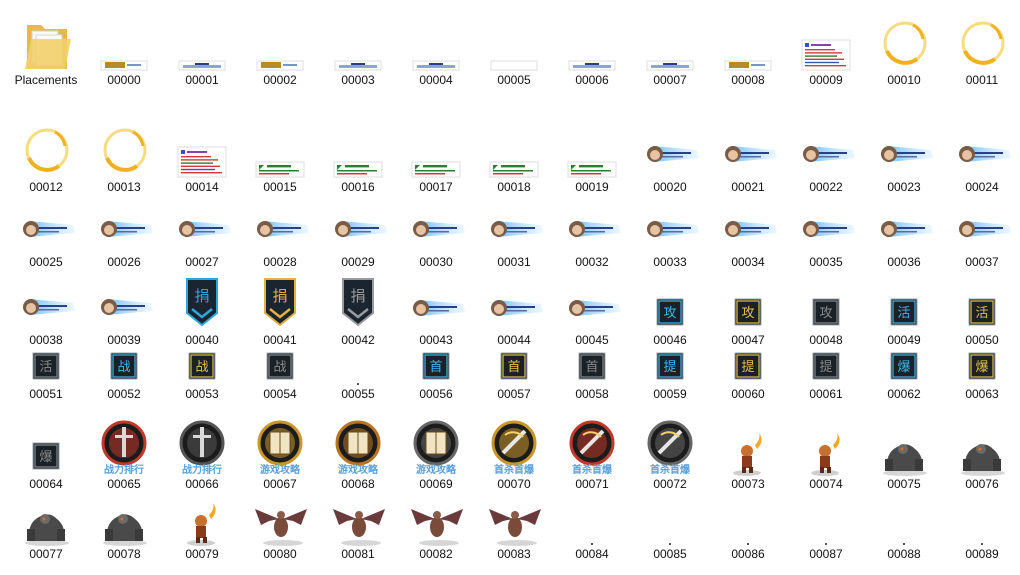 The width and height of the screenshot is (1020, 575). Describe the element at coordinates (202, 365) in the screenshot. I see `file-item: 战 00053` at that location.